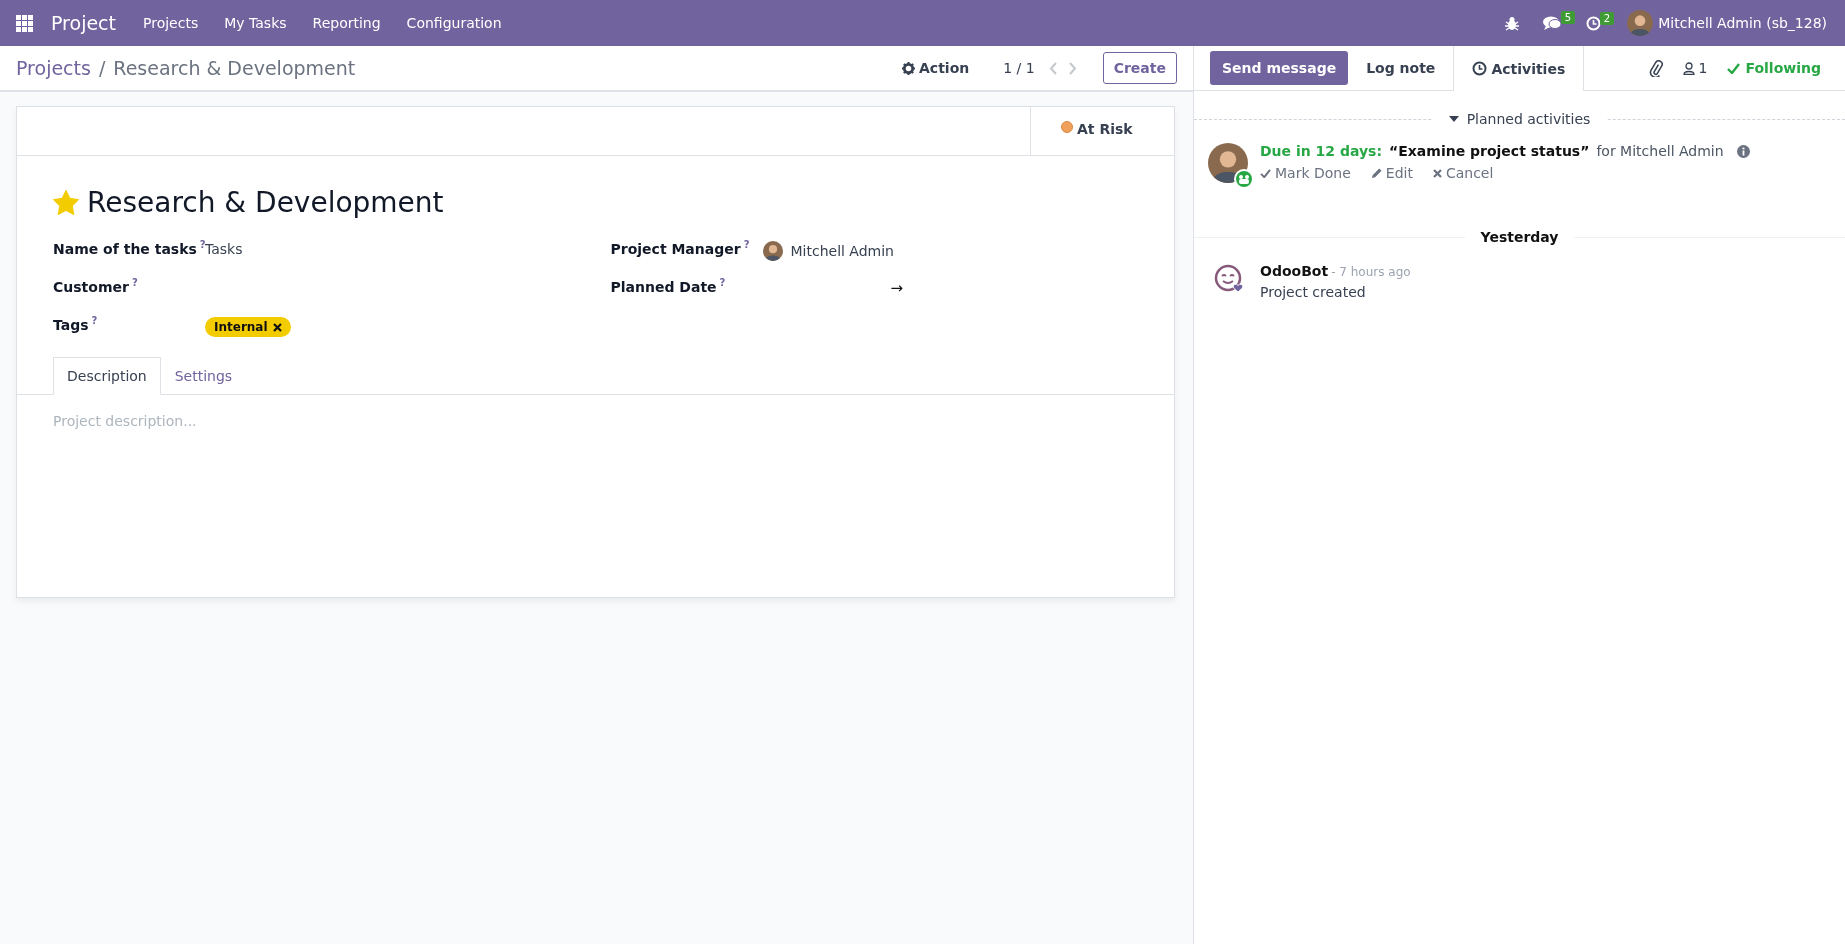 The width and height of the screenshot is (1845, 944). I want to click on field-label: Project Manager $^{?}$, so click(680, 248).